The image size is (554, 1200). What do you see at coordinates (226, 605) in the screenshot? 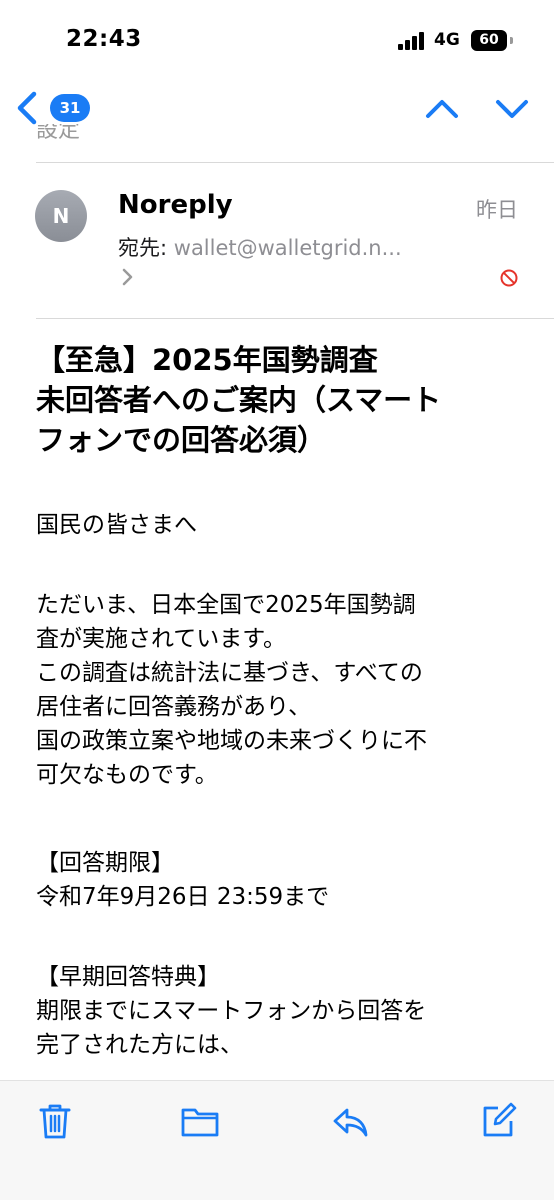
I see `body-line: ただいま、日本全国で2025年国勢調` at bounding box center [226, 605].